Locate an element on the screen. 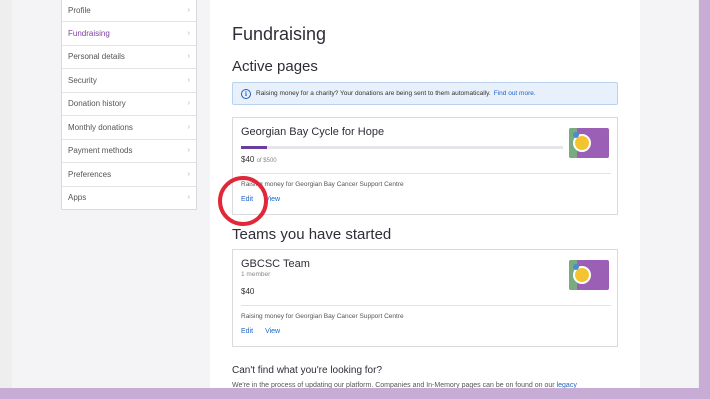  team-logo-thumbnail is located at coordinates (589, 275).